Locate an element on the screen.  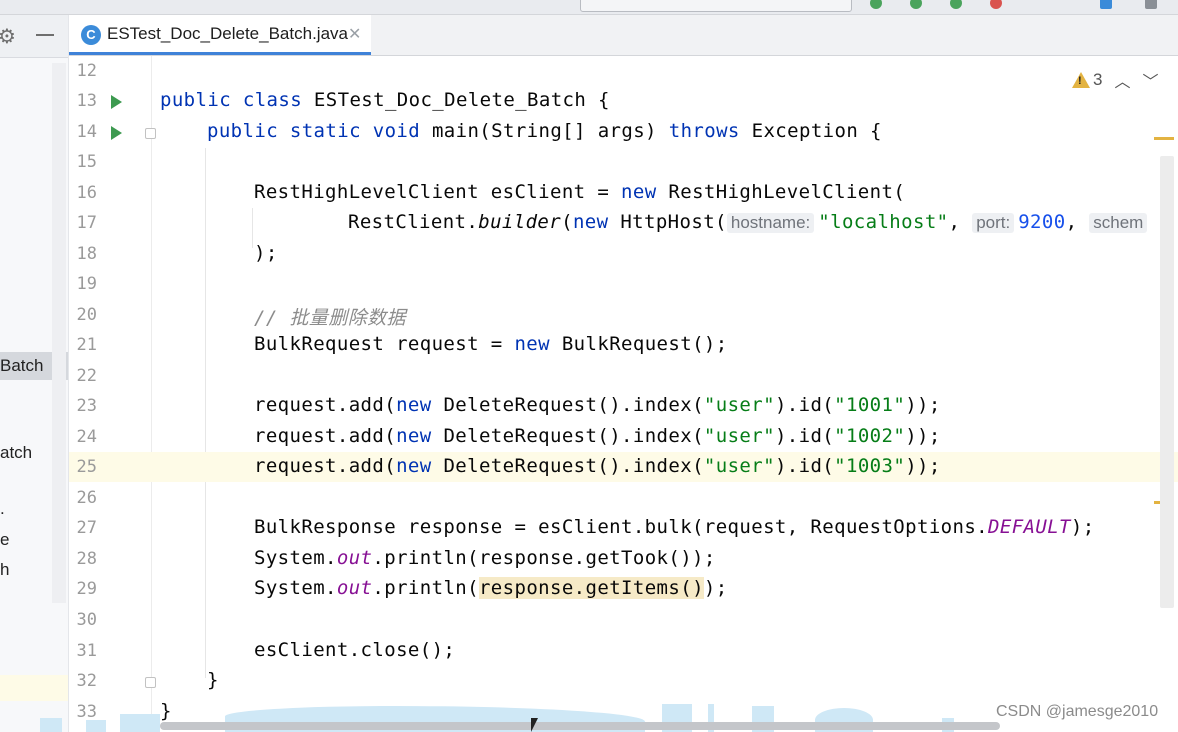
code-text: } is located at coordinates (213, 680).